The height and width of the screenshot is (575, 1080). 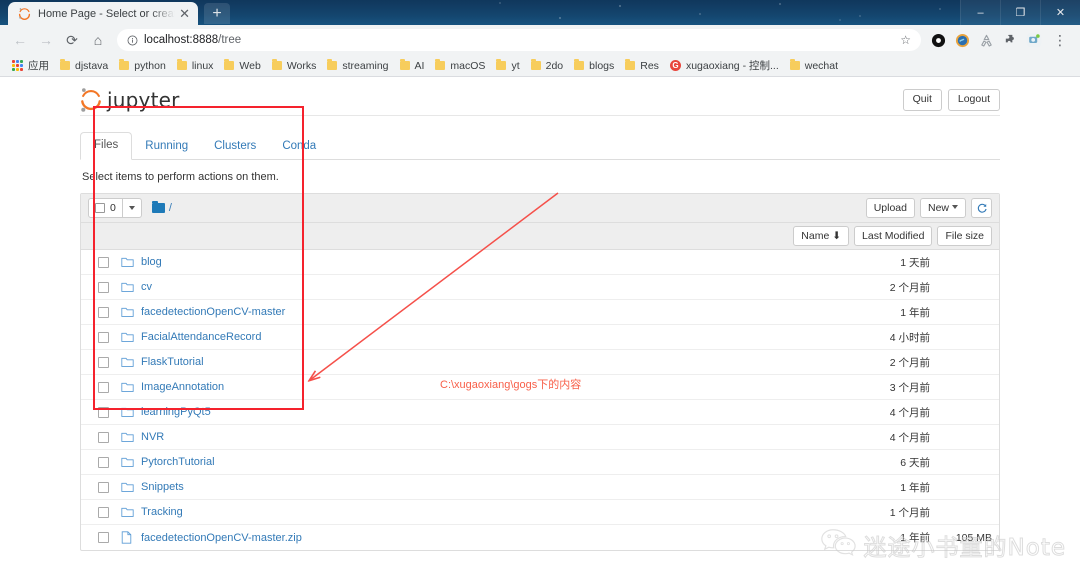 I want to click on tab-running: Running, so click(x=166, y=147).